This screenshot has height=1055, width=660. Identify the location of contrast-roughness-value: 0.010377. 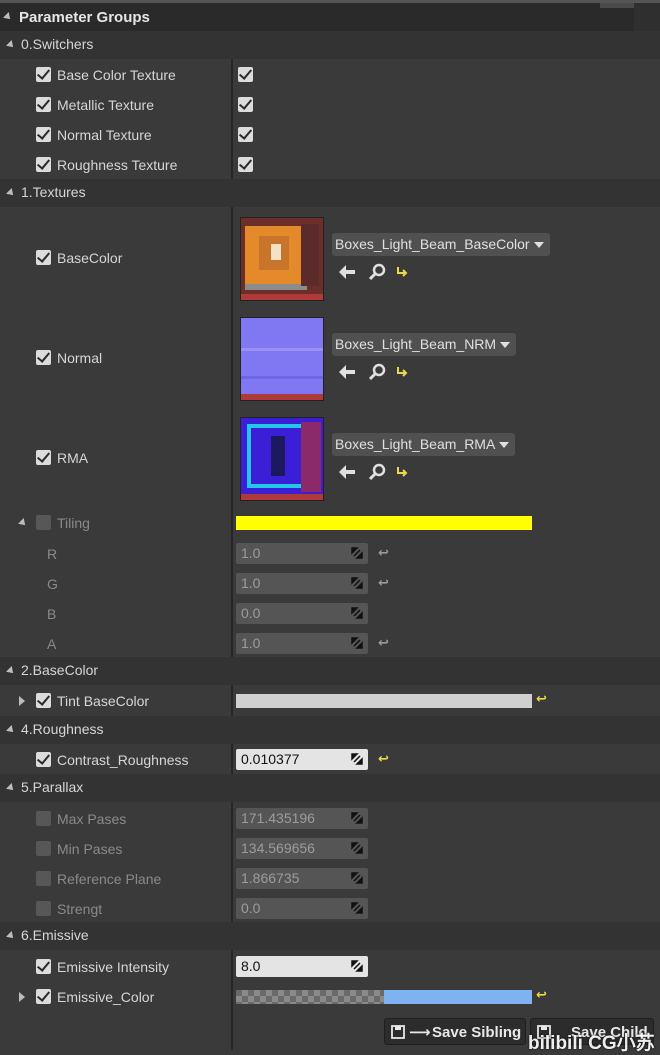
(302, 759).